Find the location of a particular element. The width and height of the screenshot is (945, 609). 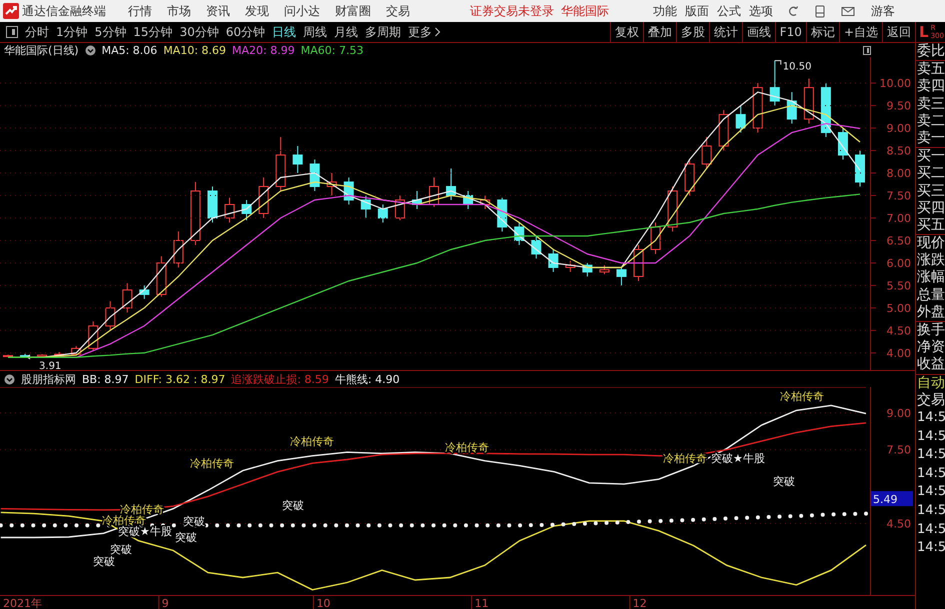

quote-label: 买一 is located at coordinates (930, 157).